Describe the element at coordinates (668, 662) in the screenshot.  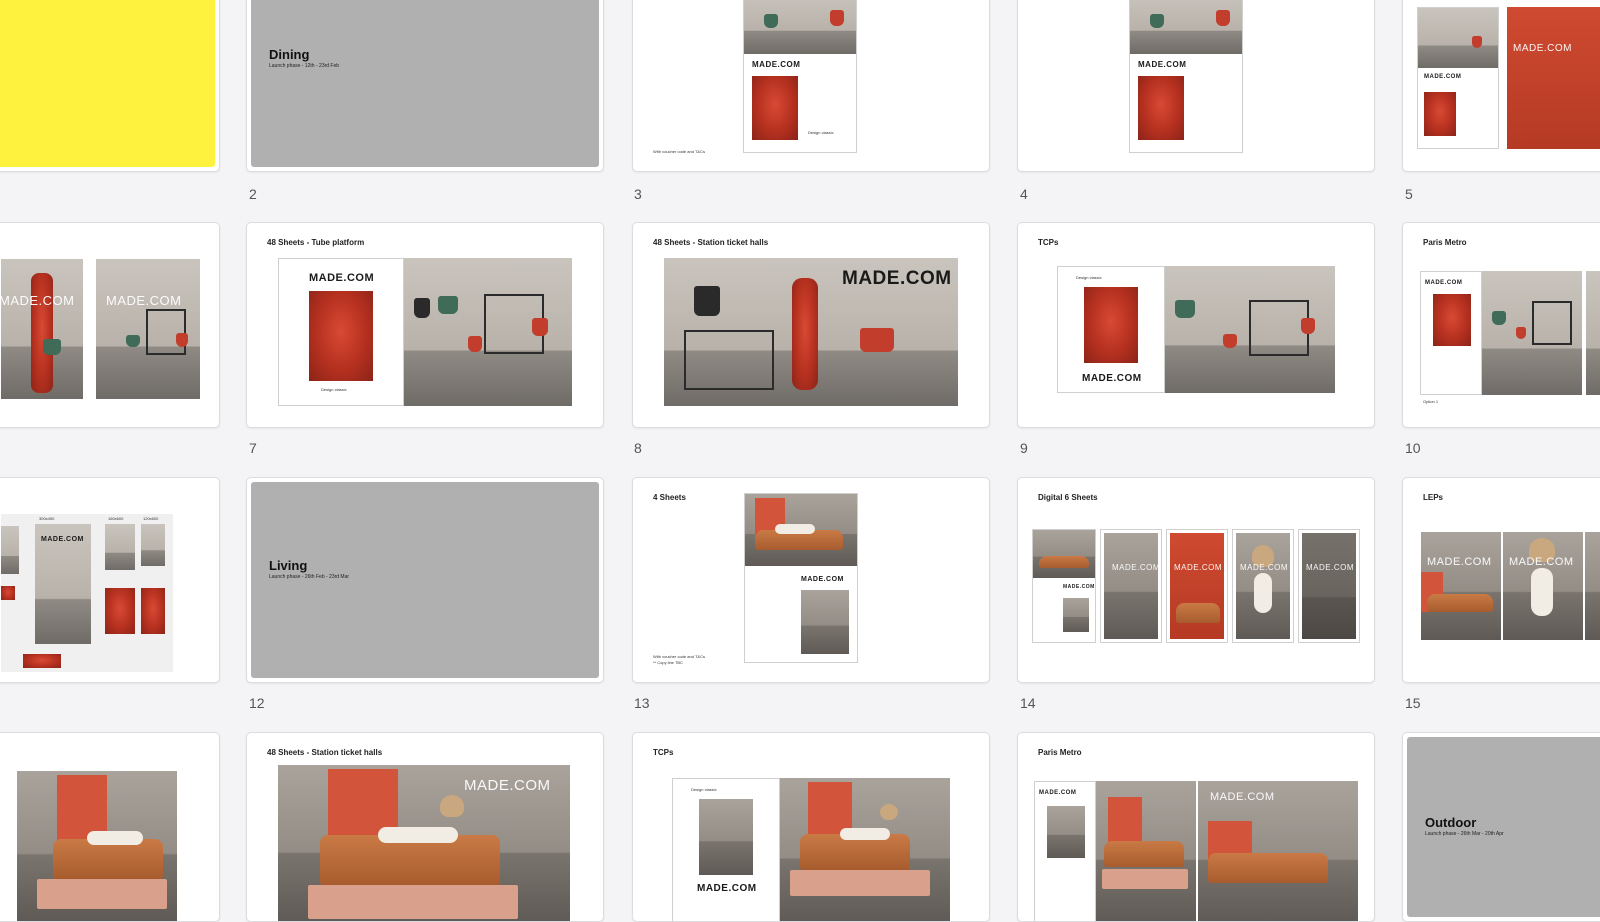
I see `slide-footer-note: ** Copy line TBC` at that location.